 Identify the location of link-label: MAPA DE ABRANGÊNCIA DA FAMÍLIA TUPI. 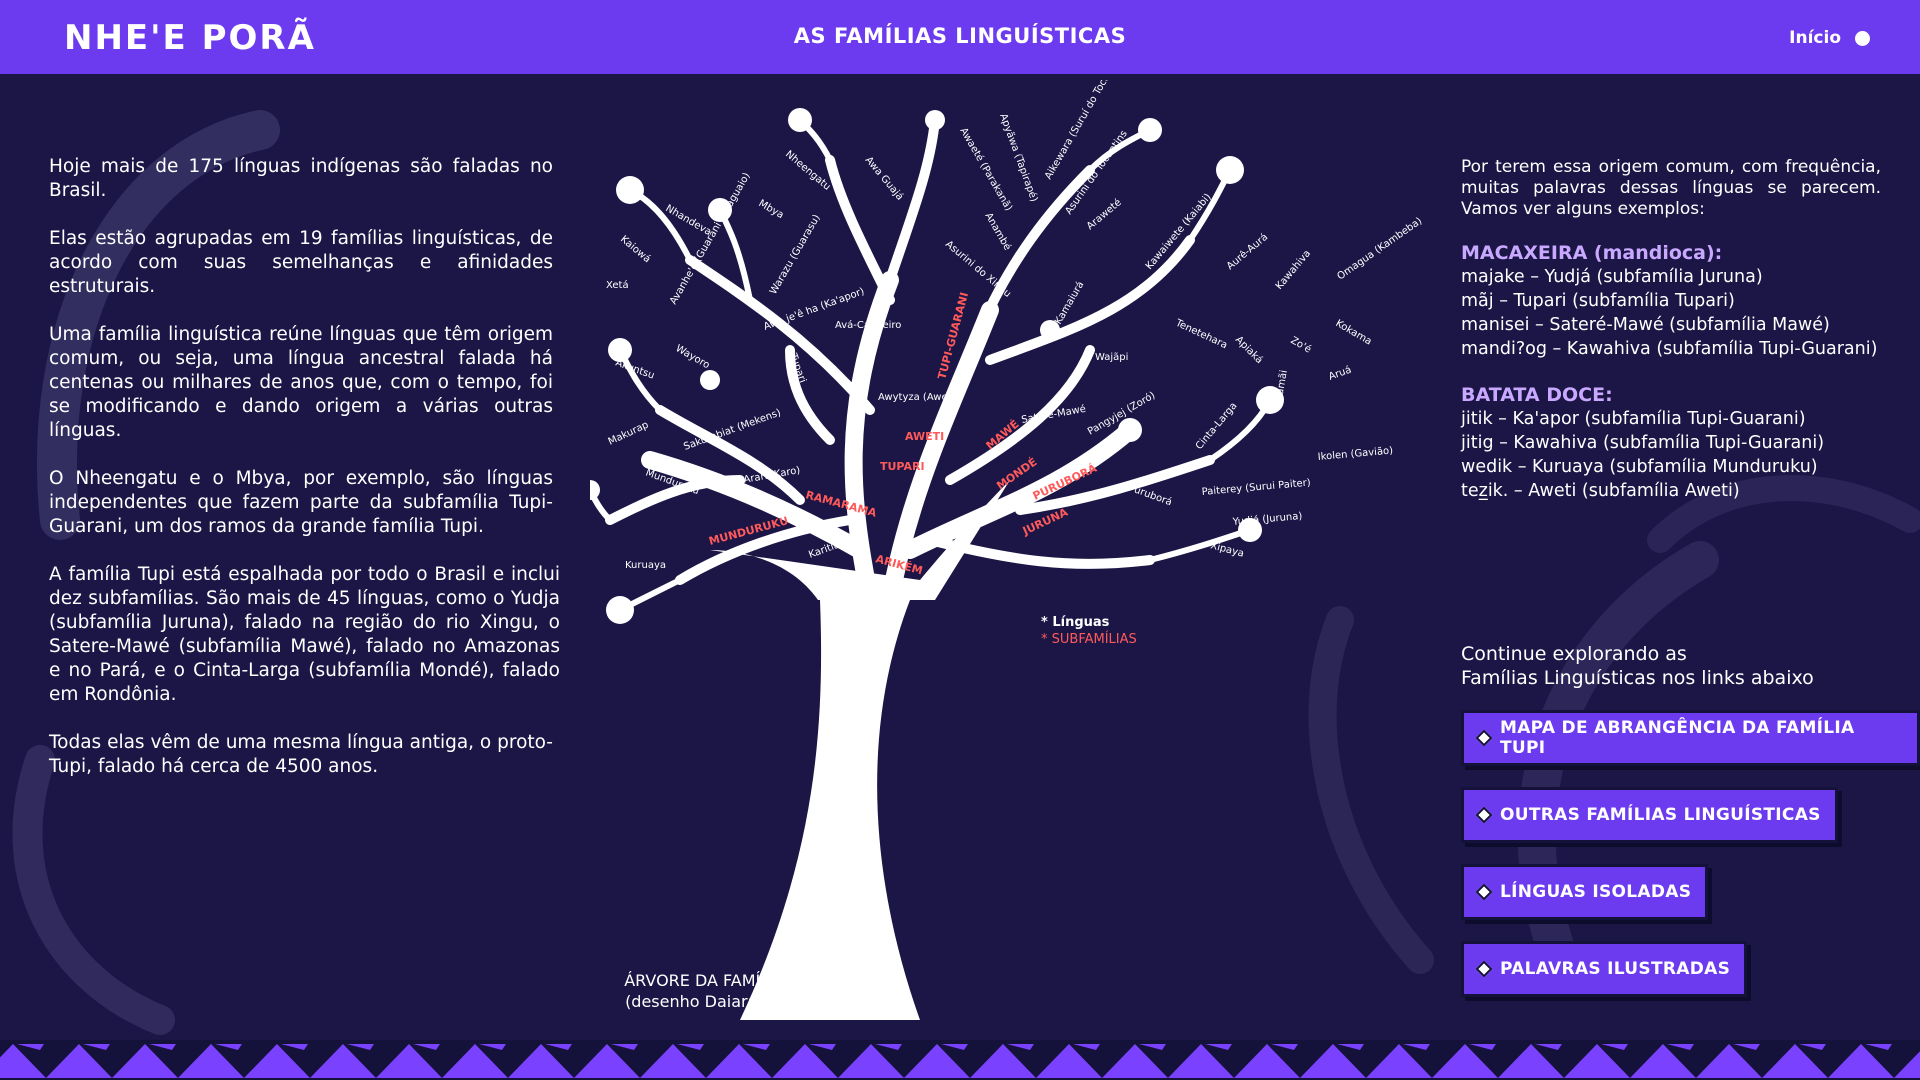
(1677, 738).